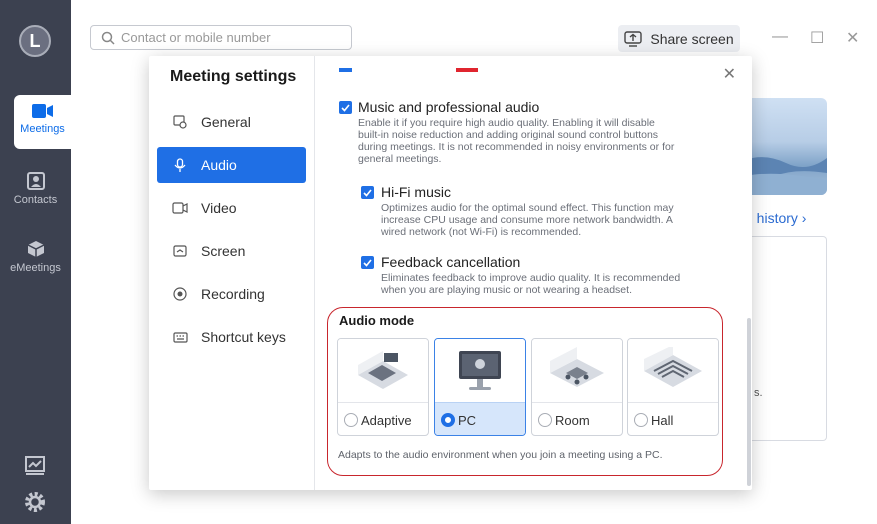 This screenshot has width=877, height=524. What do you see at coordinates (42, 122) in the screenshot?
I see `rail-item-meetings: Meetings` at bounding box center [42, 122].